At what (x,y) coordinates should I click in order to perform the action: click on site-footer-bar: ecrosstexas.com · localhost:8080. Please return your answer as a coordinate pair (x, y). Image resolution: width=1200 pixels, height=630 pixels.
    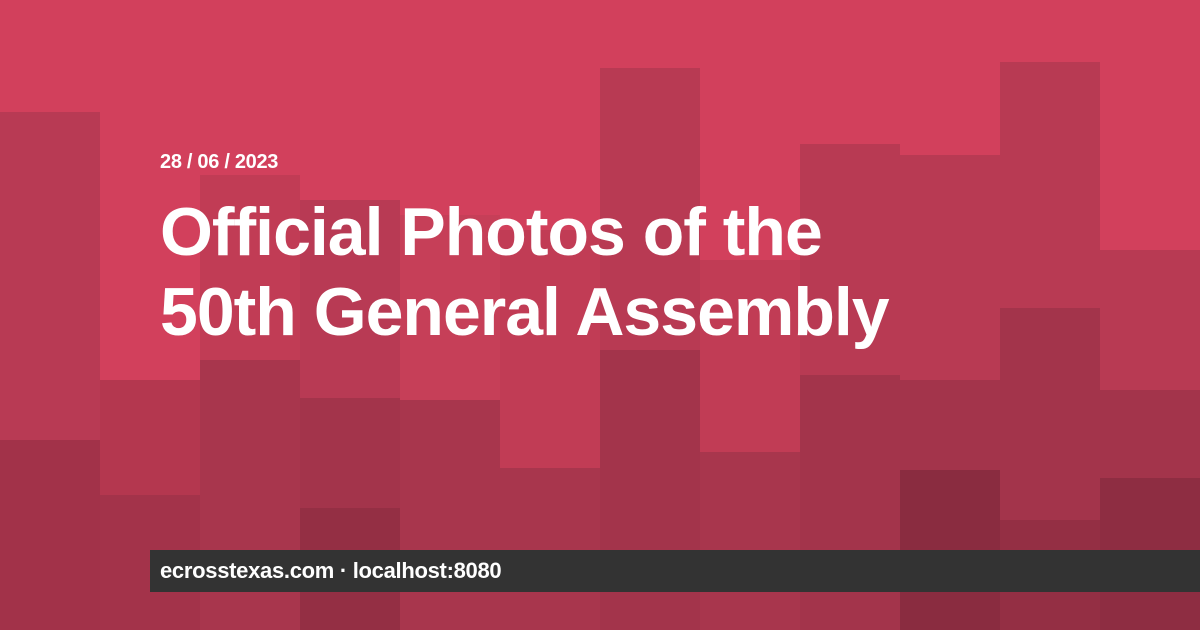
    Looking at the image, I should click on (675, 571).